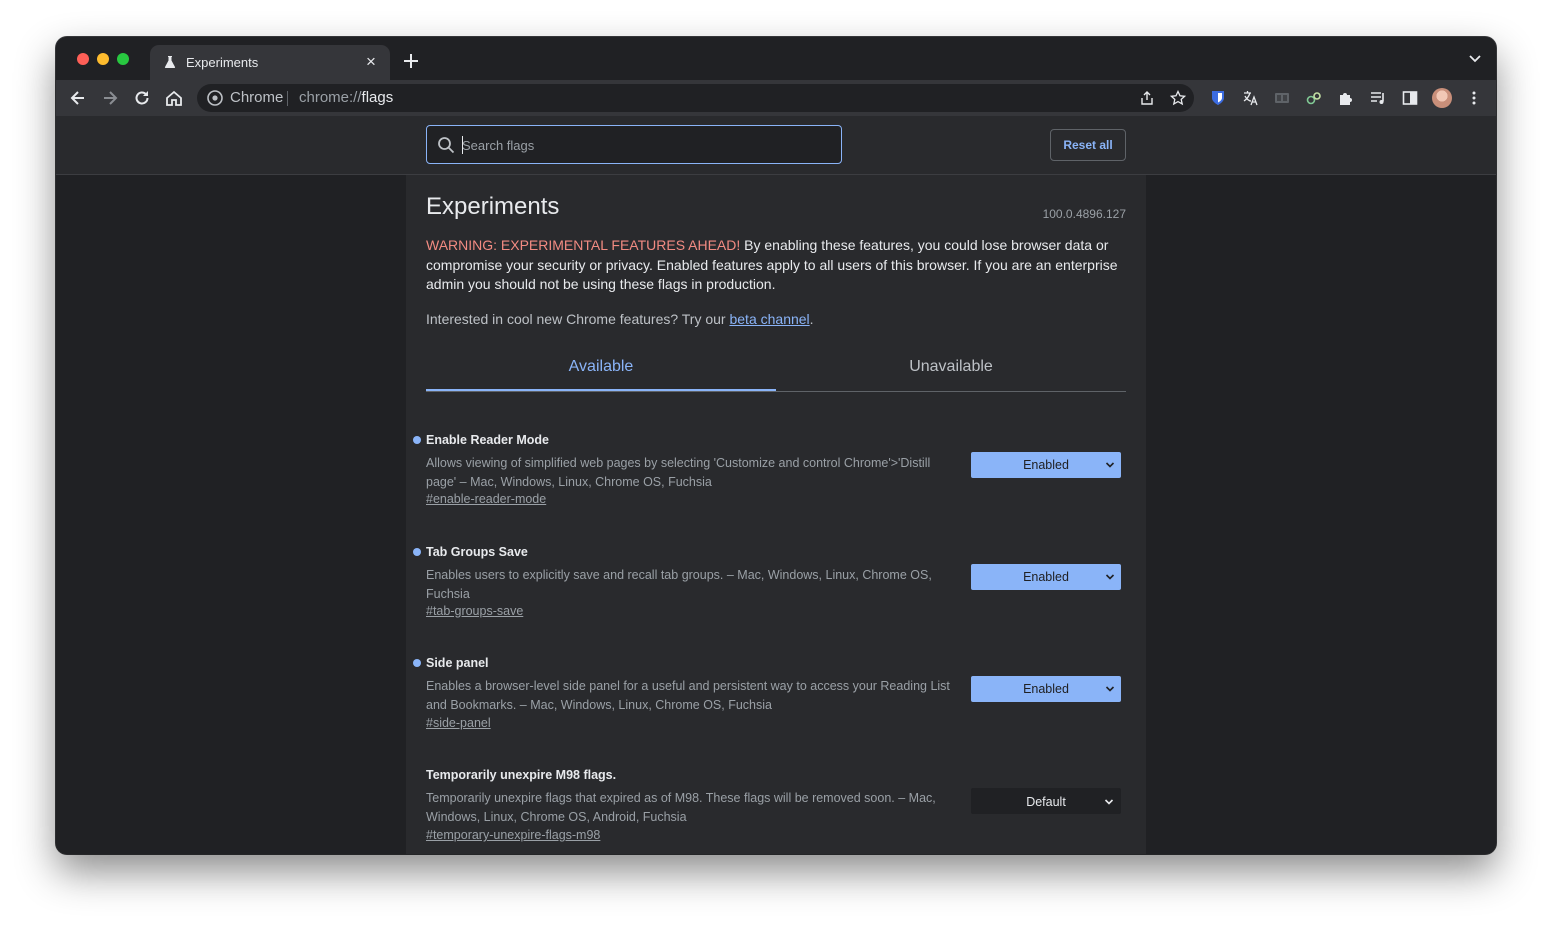  I want to click on side-panel-icon, so click(1410, 98).